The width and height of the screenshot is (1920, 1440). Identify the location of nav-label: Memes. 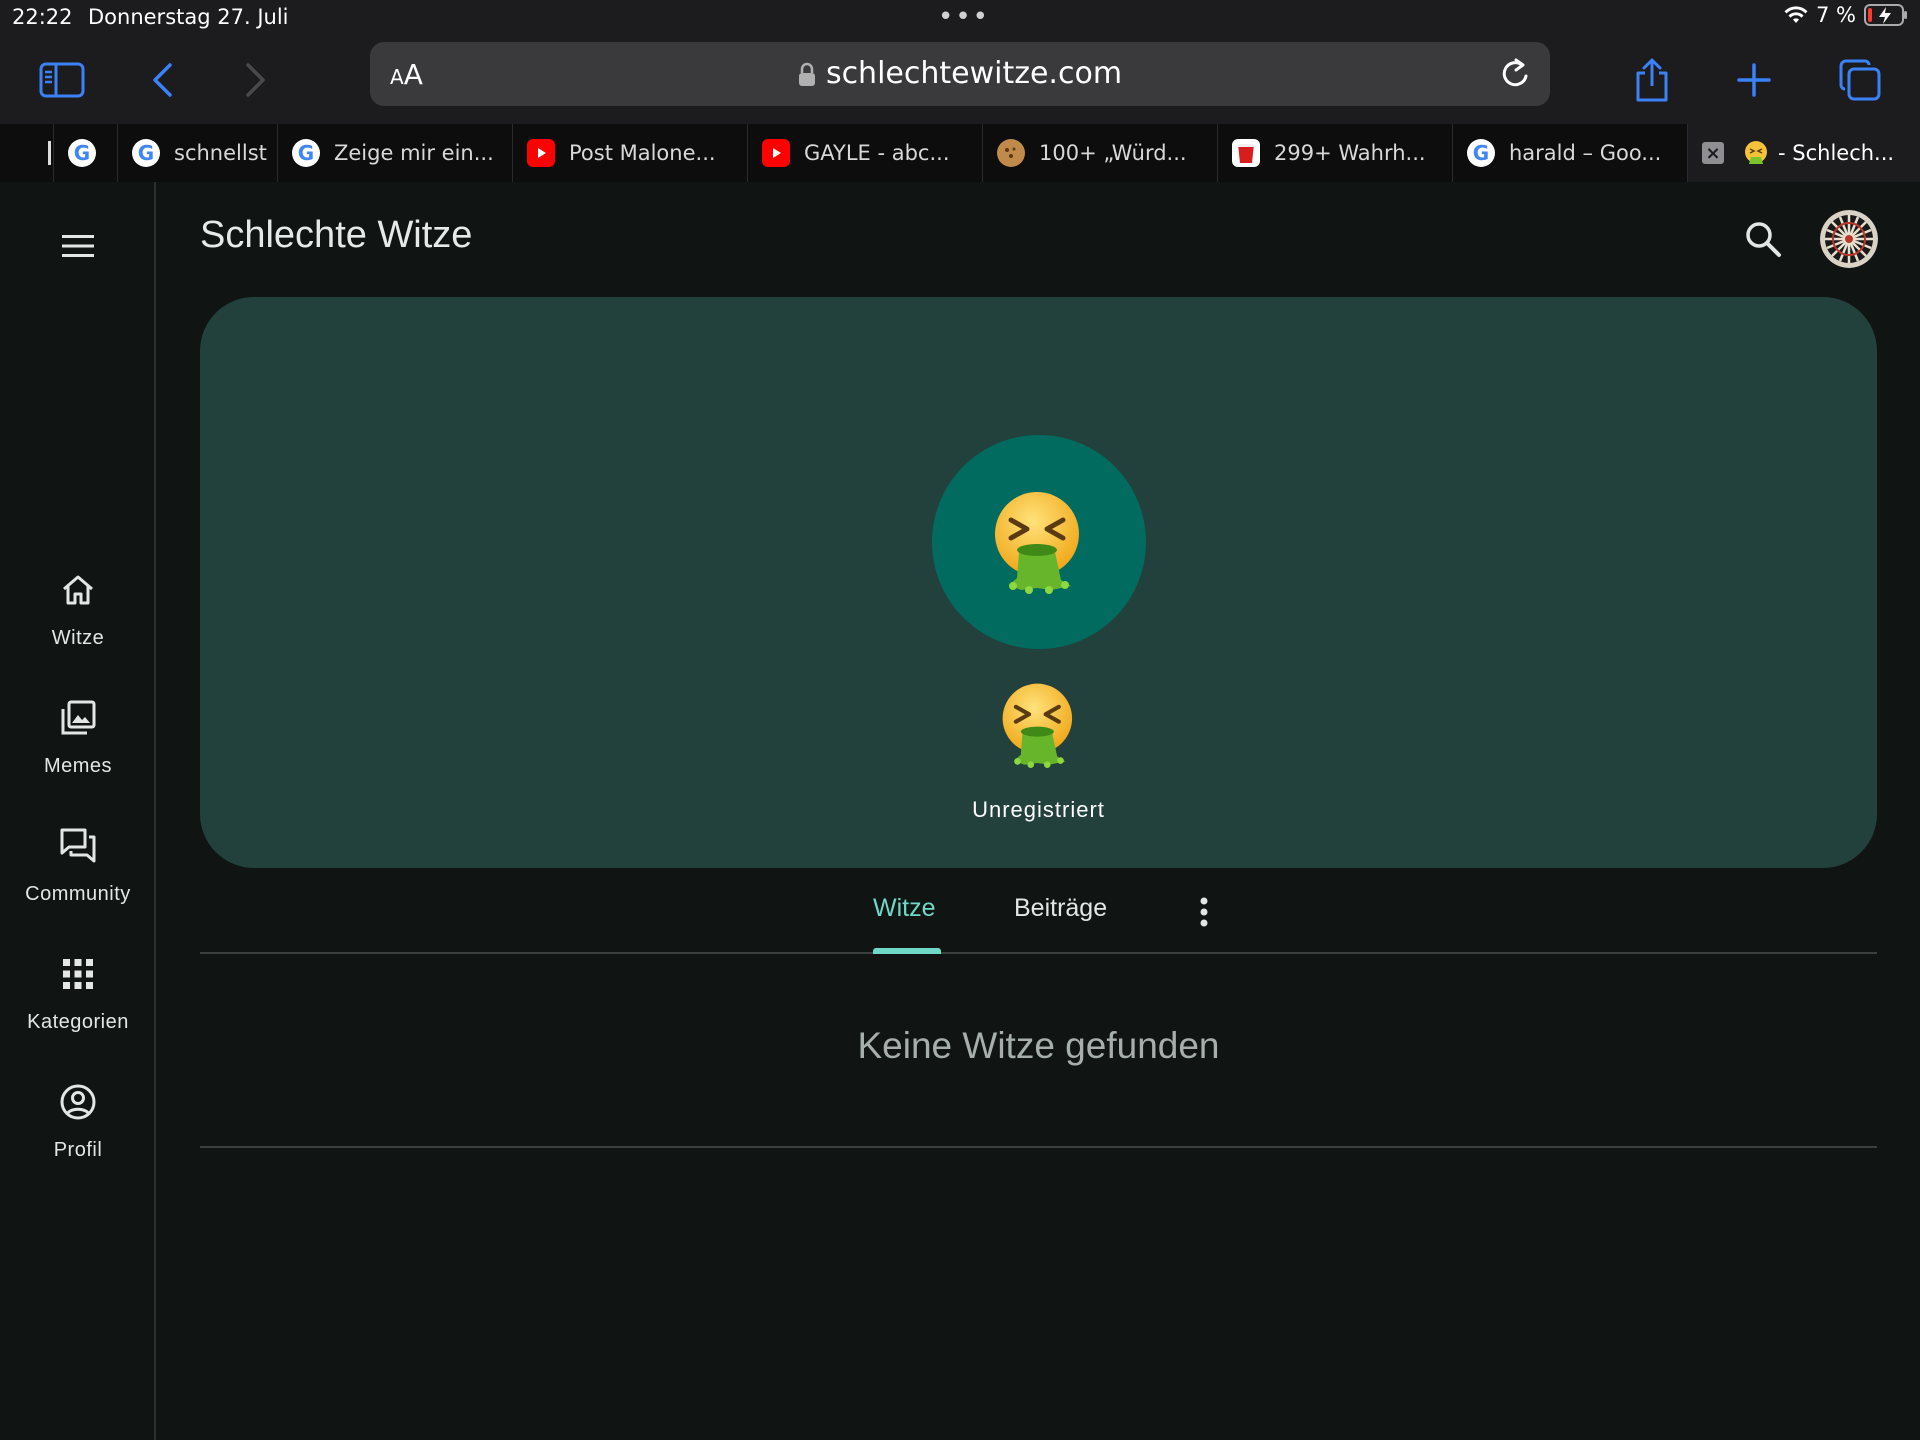
(78, 766).